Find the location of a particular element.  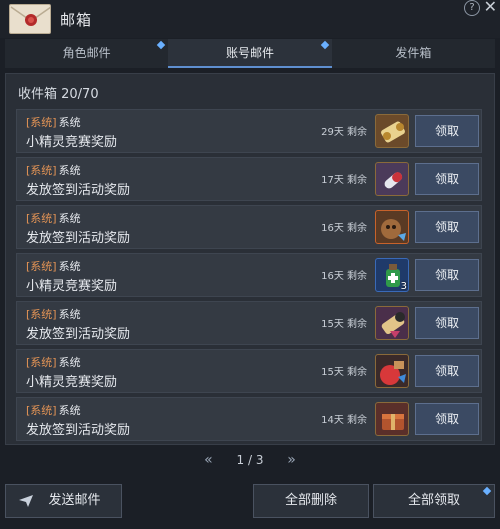

mail-tabs: 角色邮件 账号邮件 发件箱 is located at coordinates (250, 53).